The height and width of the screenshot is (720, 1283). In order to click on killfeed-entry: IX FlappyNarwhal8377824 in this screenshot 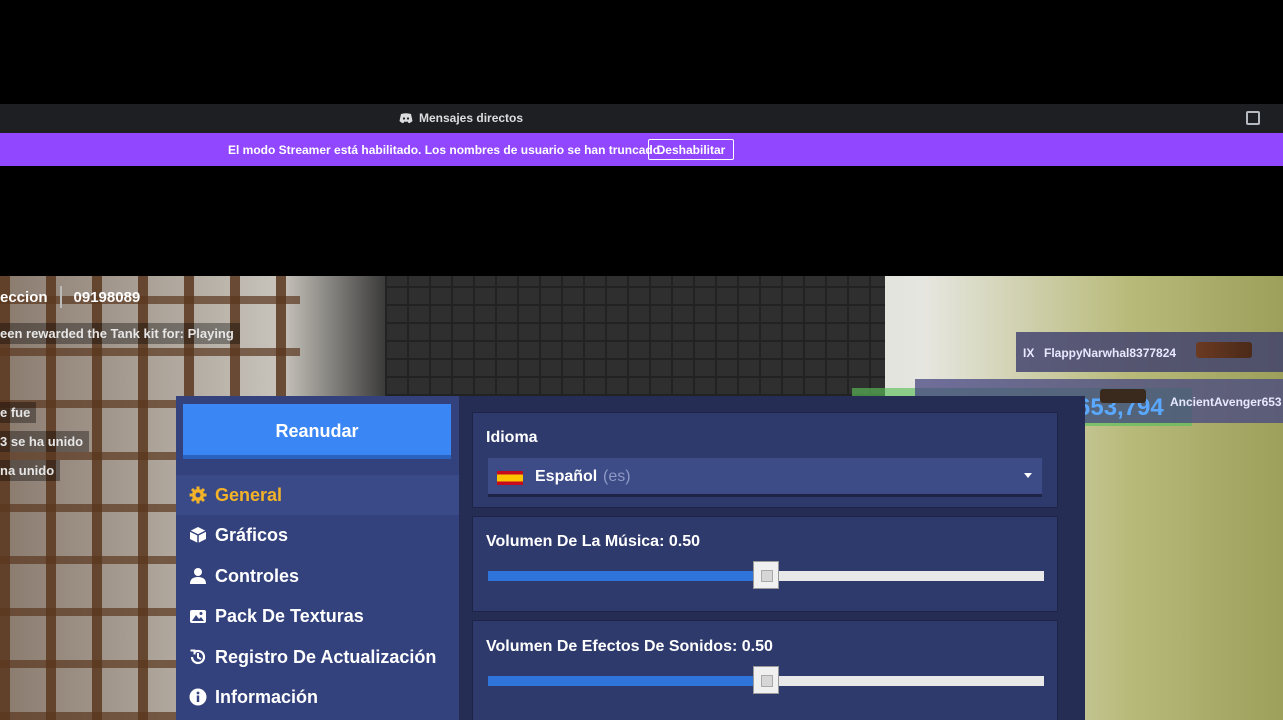, I will do `click(1149, 352)`.